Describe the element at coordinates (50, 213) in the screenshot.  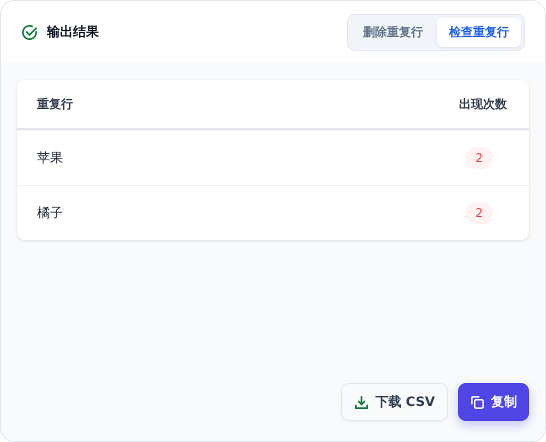
I see `table-cell-text: 橘子` at that location.